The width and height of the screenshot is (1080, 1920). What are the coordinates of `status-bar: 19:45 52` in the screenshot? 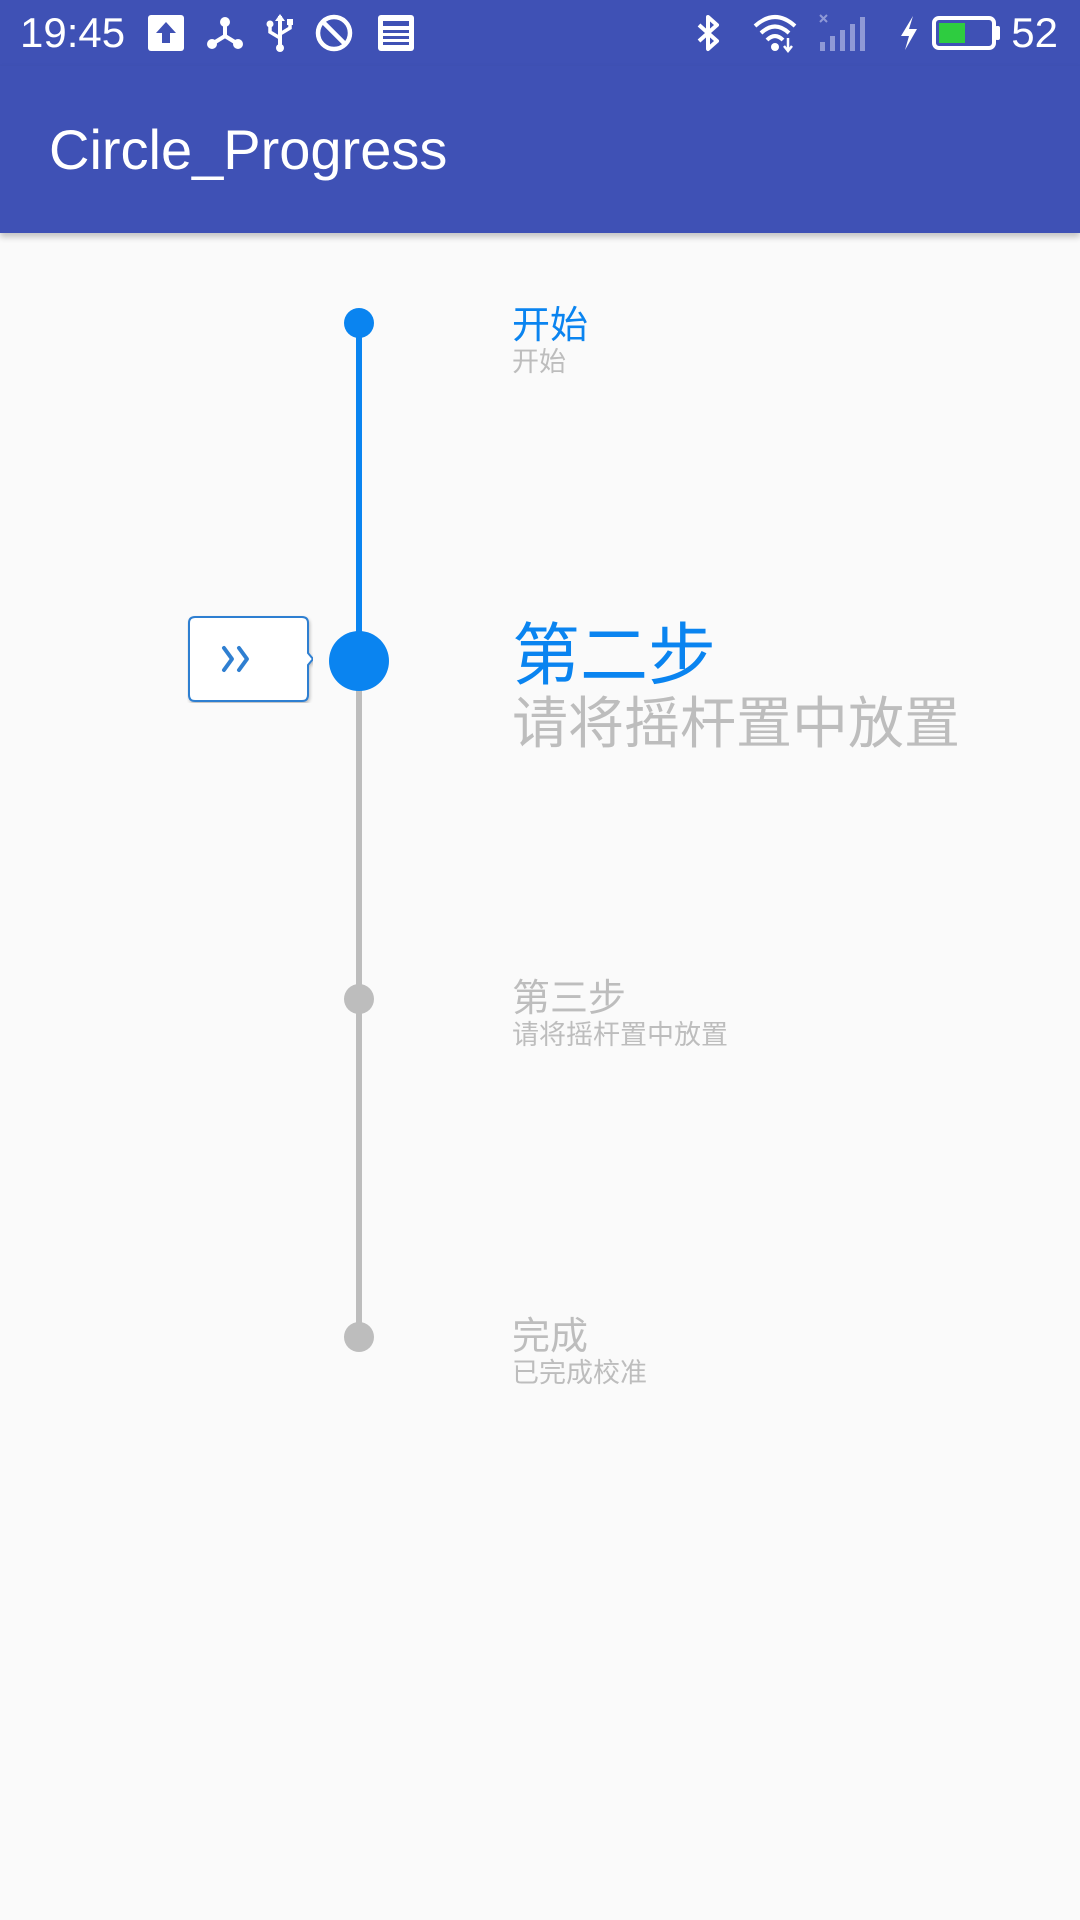 It's located at (540, 33).